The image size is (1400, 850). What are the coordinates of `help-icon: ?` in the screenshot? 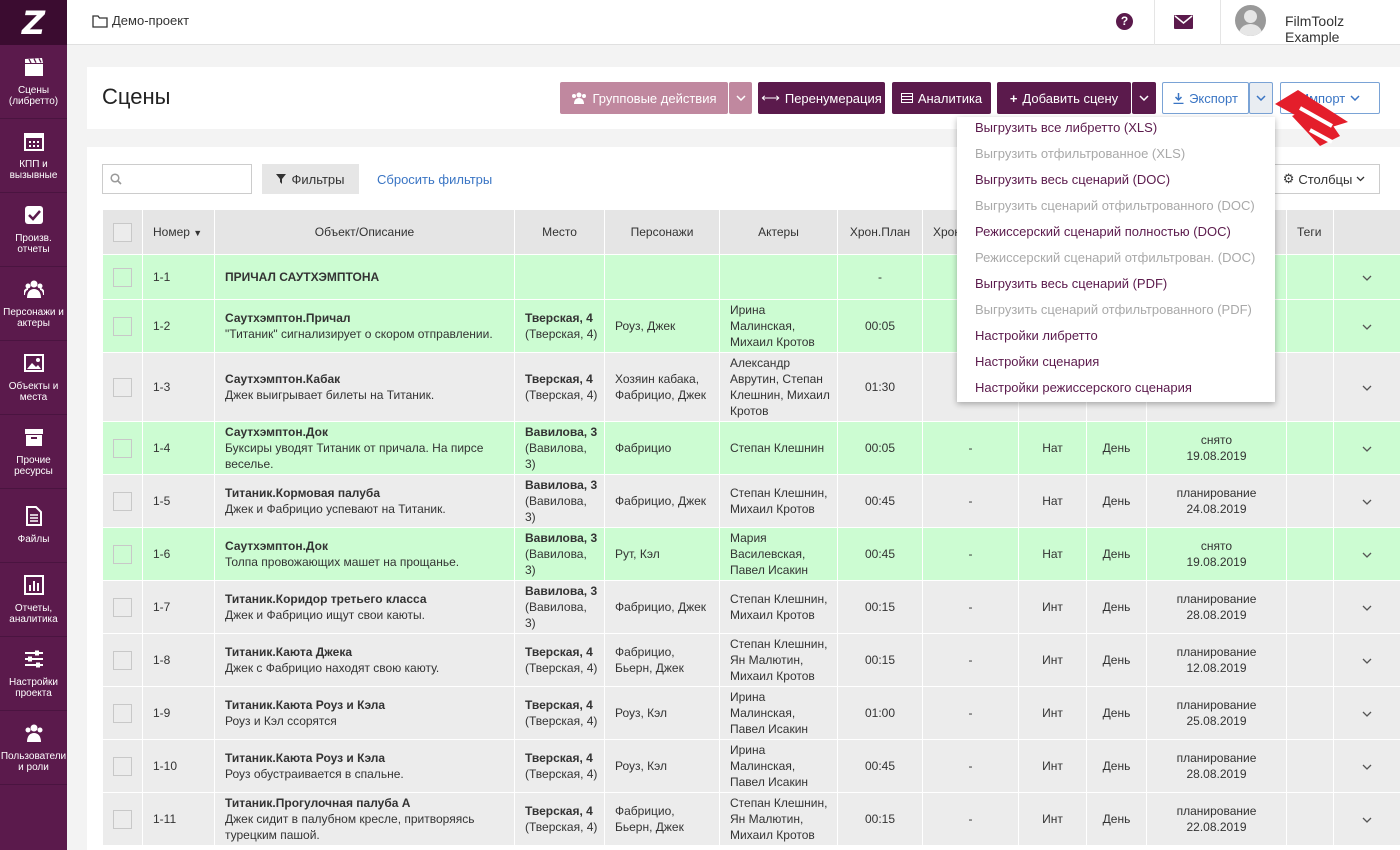 It's located at (1124, 21).